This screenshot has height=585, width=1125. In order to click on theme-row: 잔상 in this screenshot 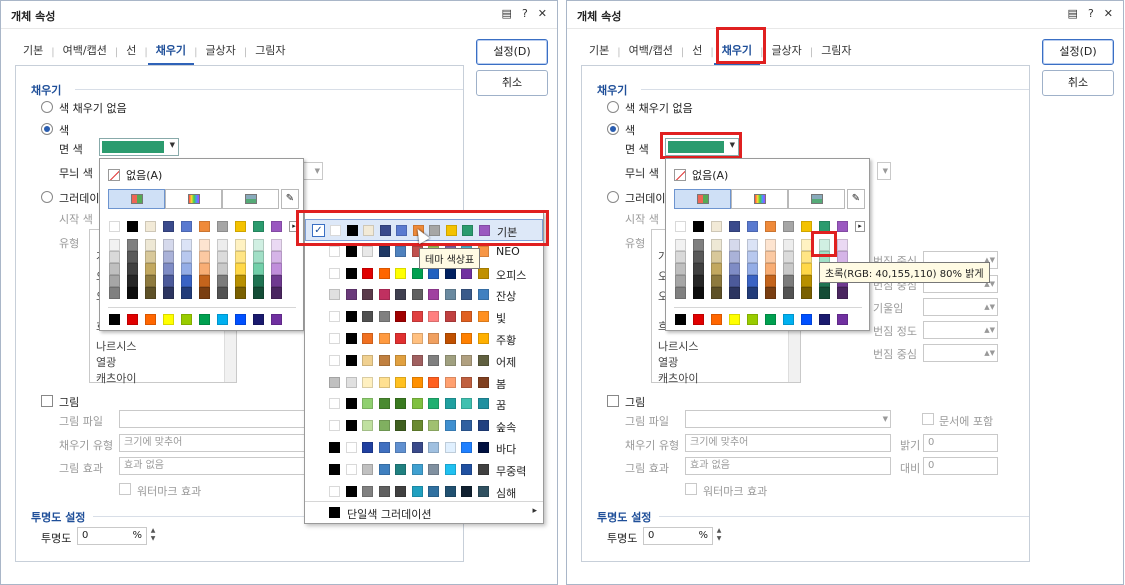, I will do `click(424, 295)`.